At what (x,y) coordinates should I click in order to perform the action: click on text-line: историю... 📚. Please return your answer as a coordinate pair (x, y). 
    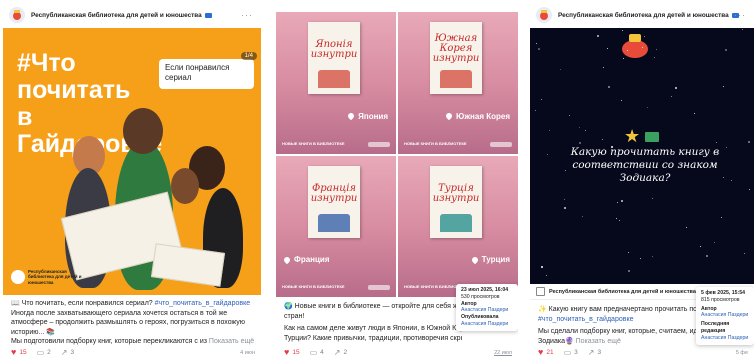
    Looking at the image, I should click on (33, 332).